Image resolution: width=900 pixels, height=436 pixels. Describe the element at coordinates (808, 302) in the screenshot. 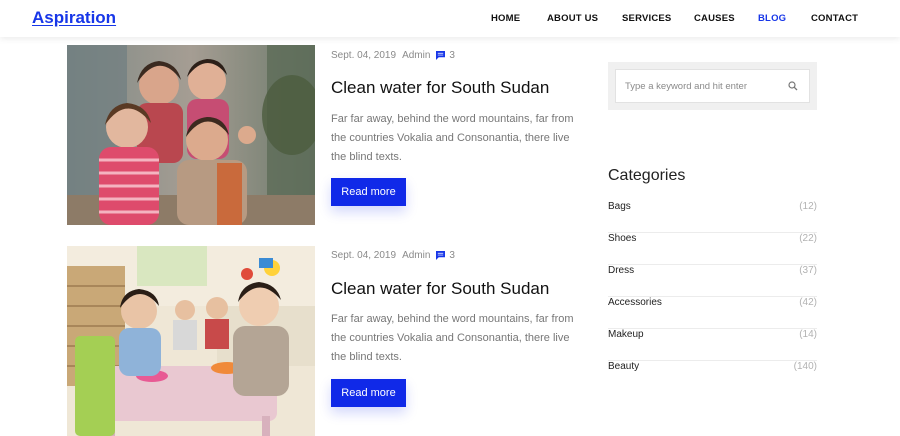

I see `category-count: (42)` at that location.